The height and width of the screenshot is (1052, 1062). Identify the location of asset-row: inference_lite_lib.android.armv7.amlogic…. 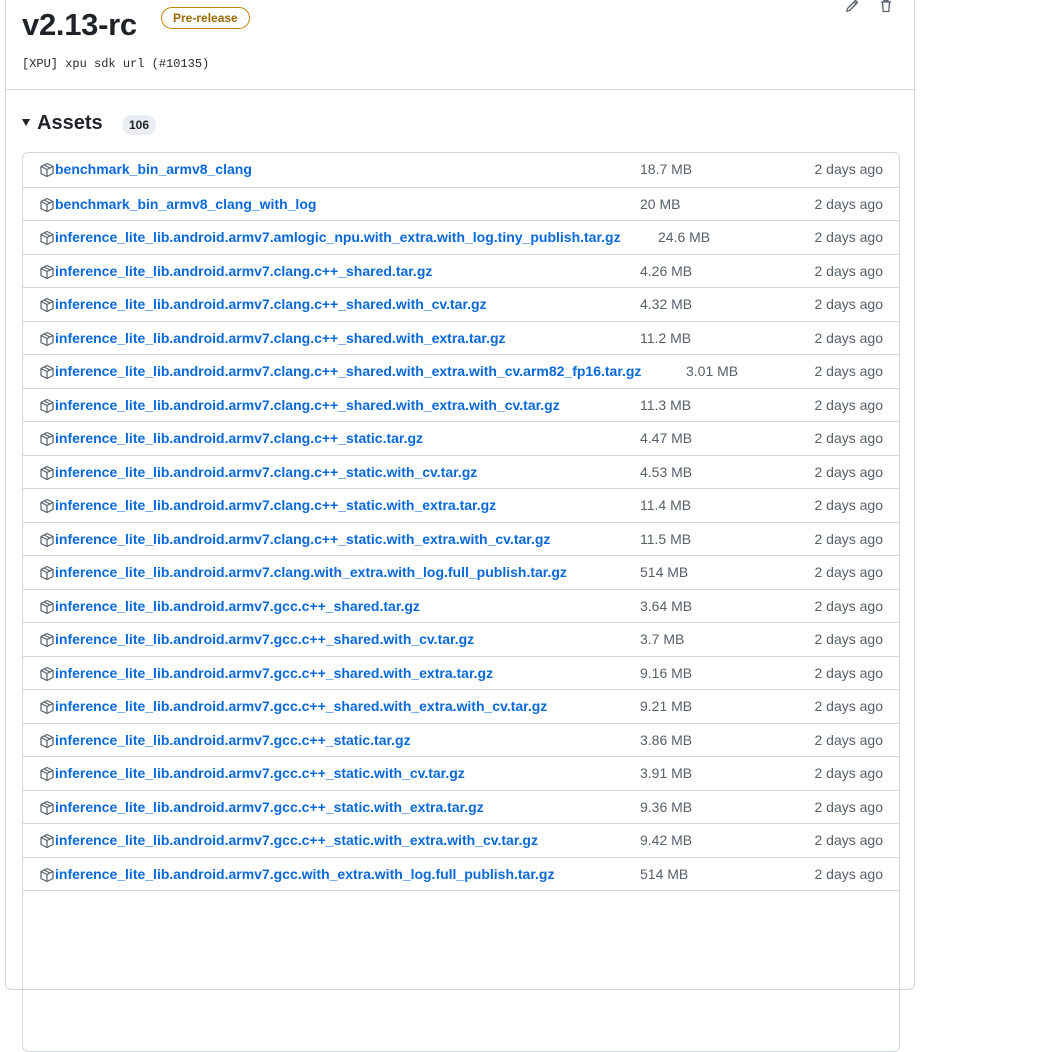
(461, 237).